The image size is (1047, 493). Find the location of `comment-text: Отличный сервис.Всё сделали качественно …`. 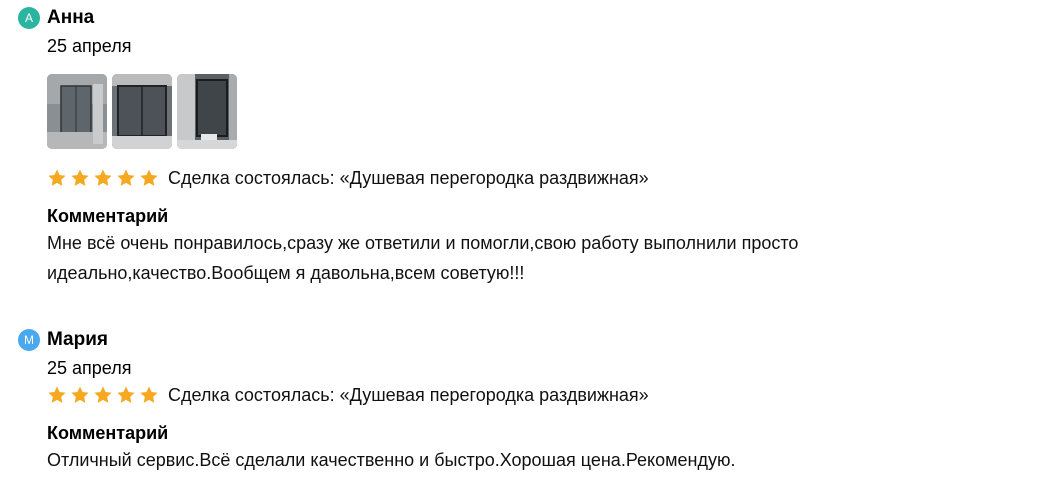

comment-text: Отличный сервис.Всё сделали качественно … is located at coordinates (391, 460).